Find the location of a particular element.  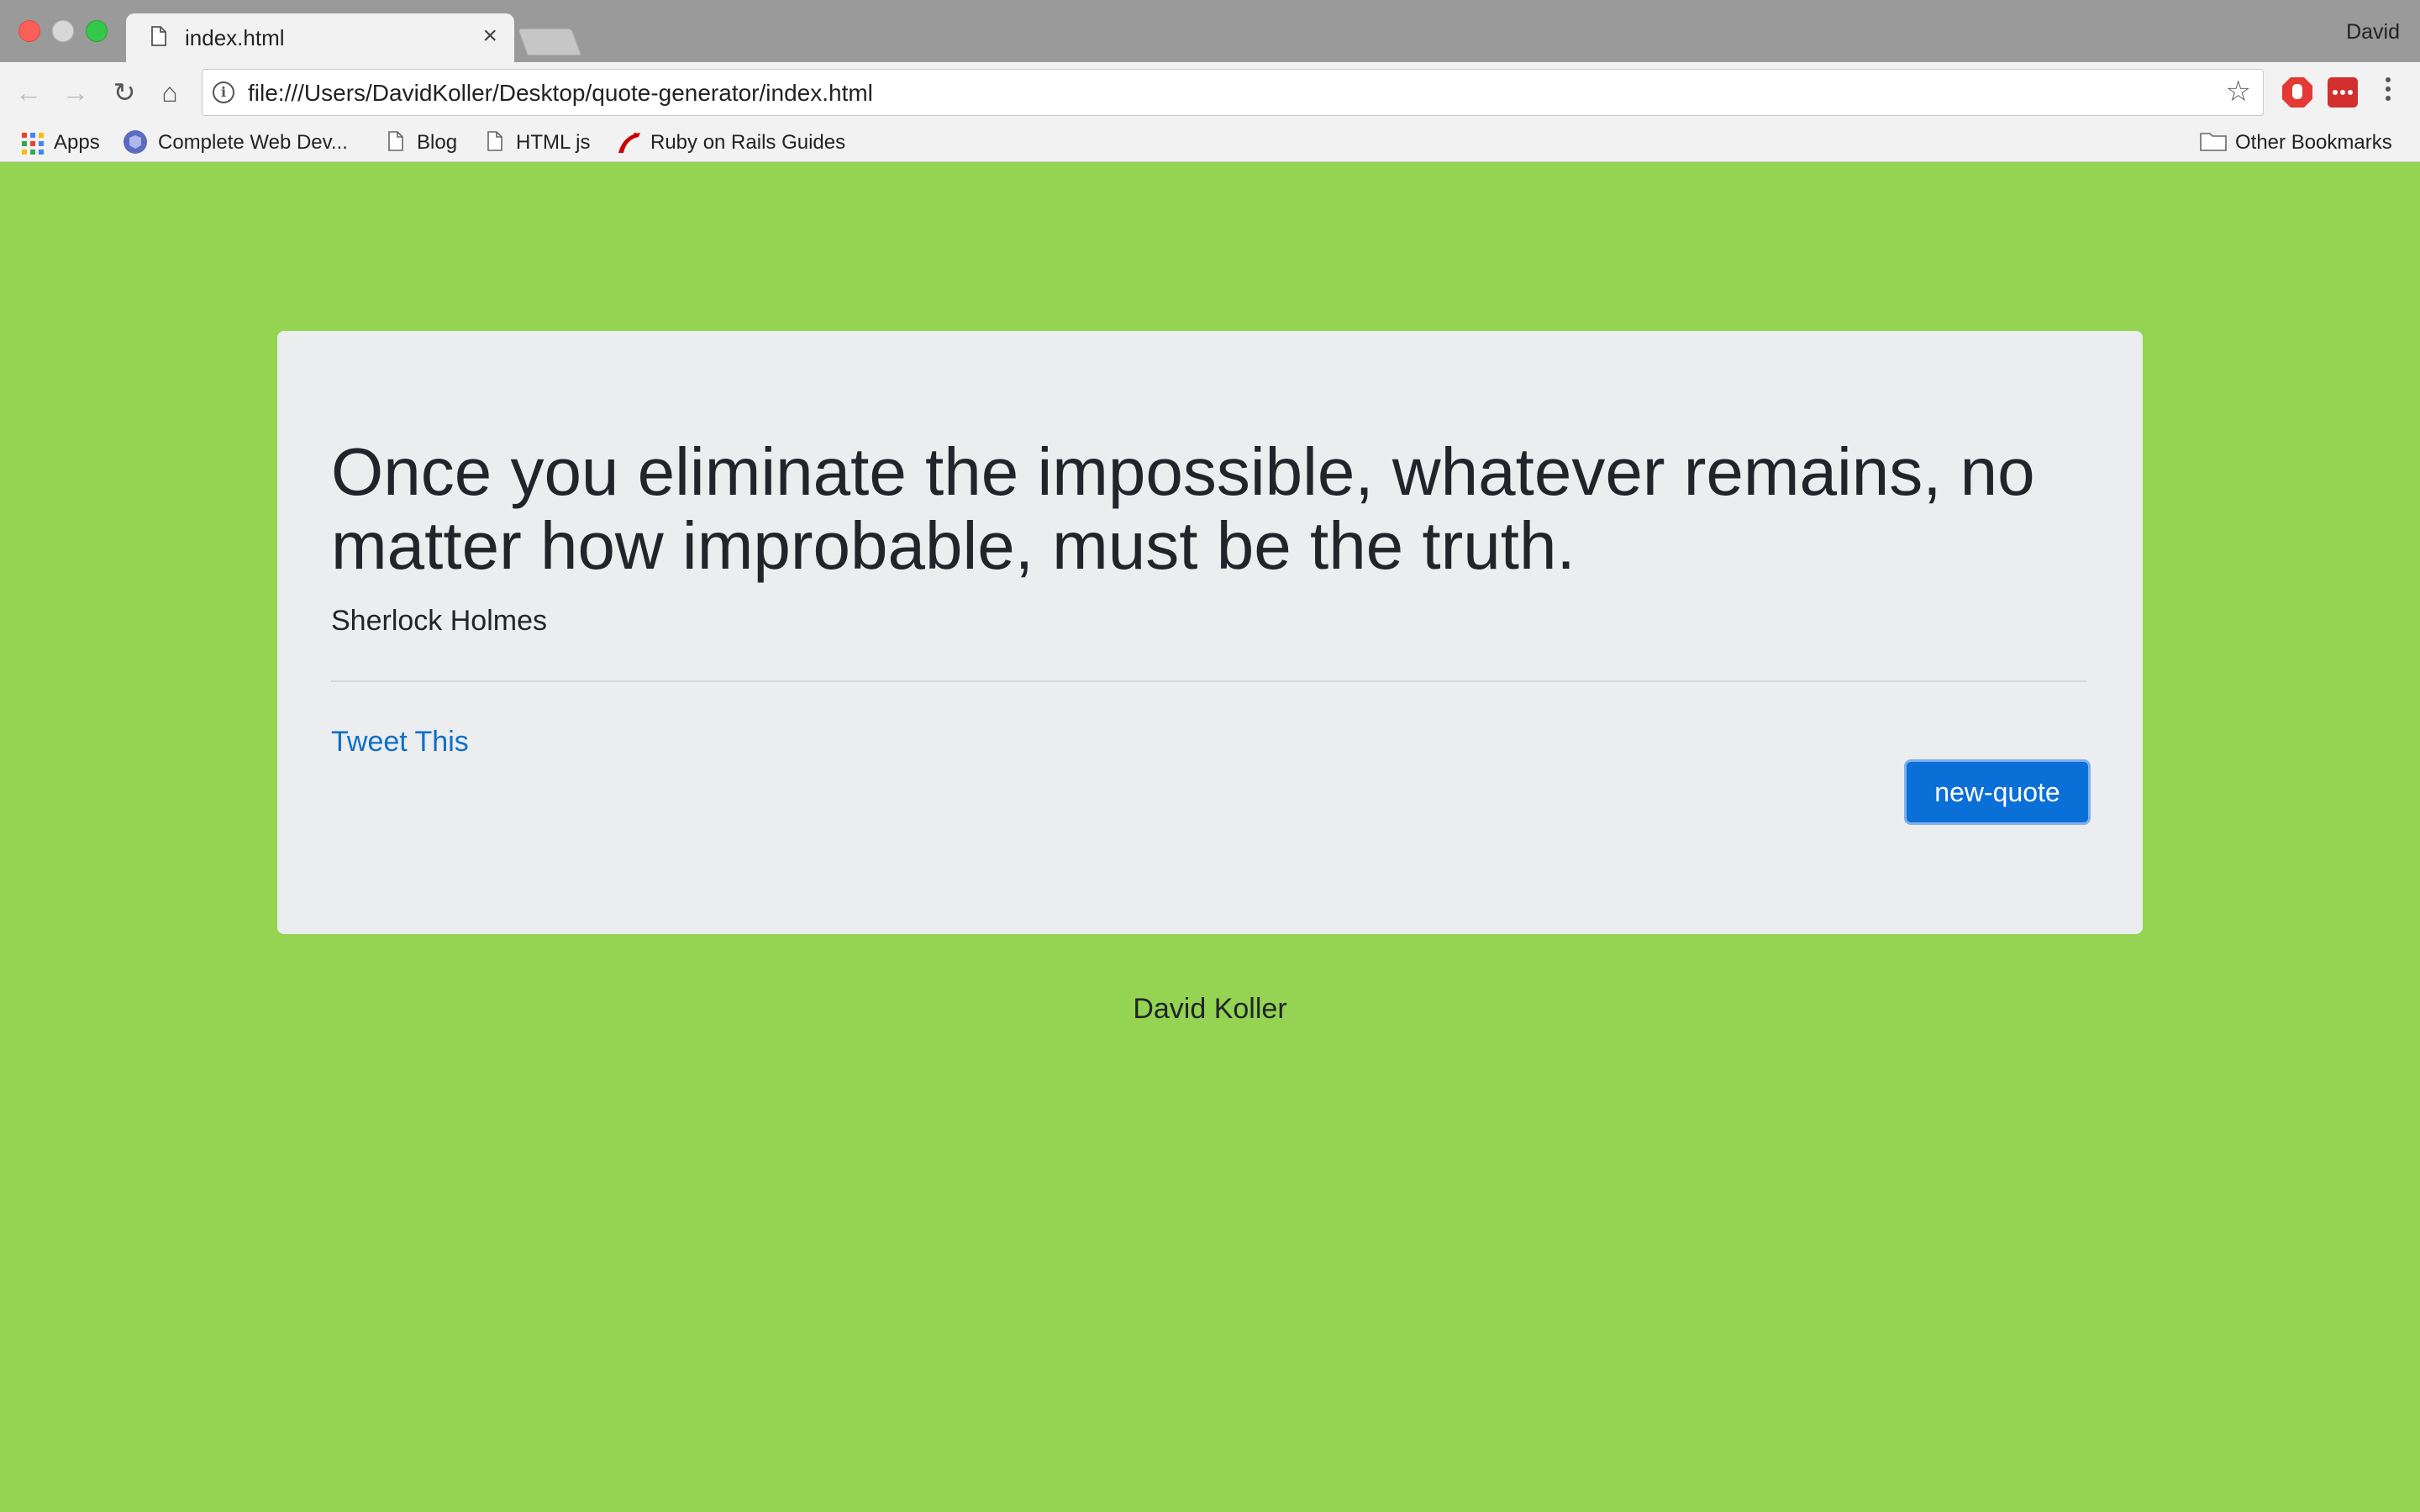

browser-titlebar: index.html × David is located at coordinates (1210, 31).